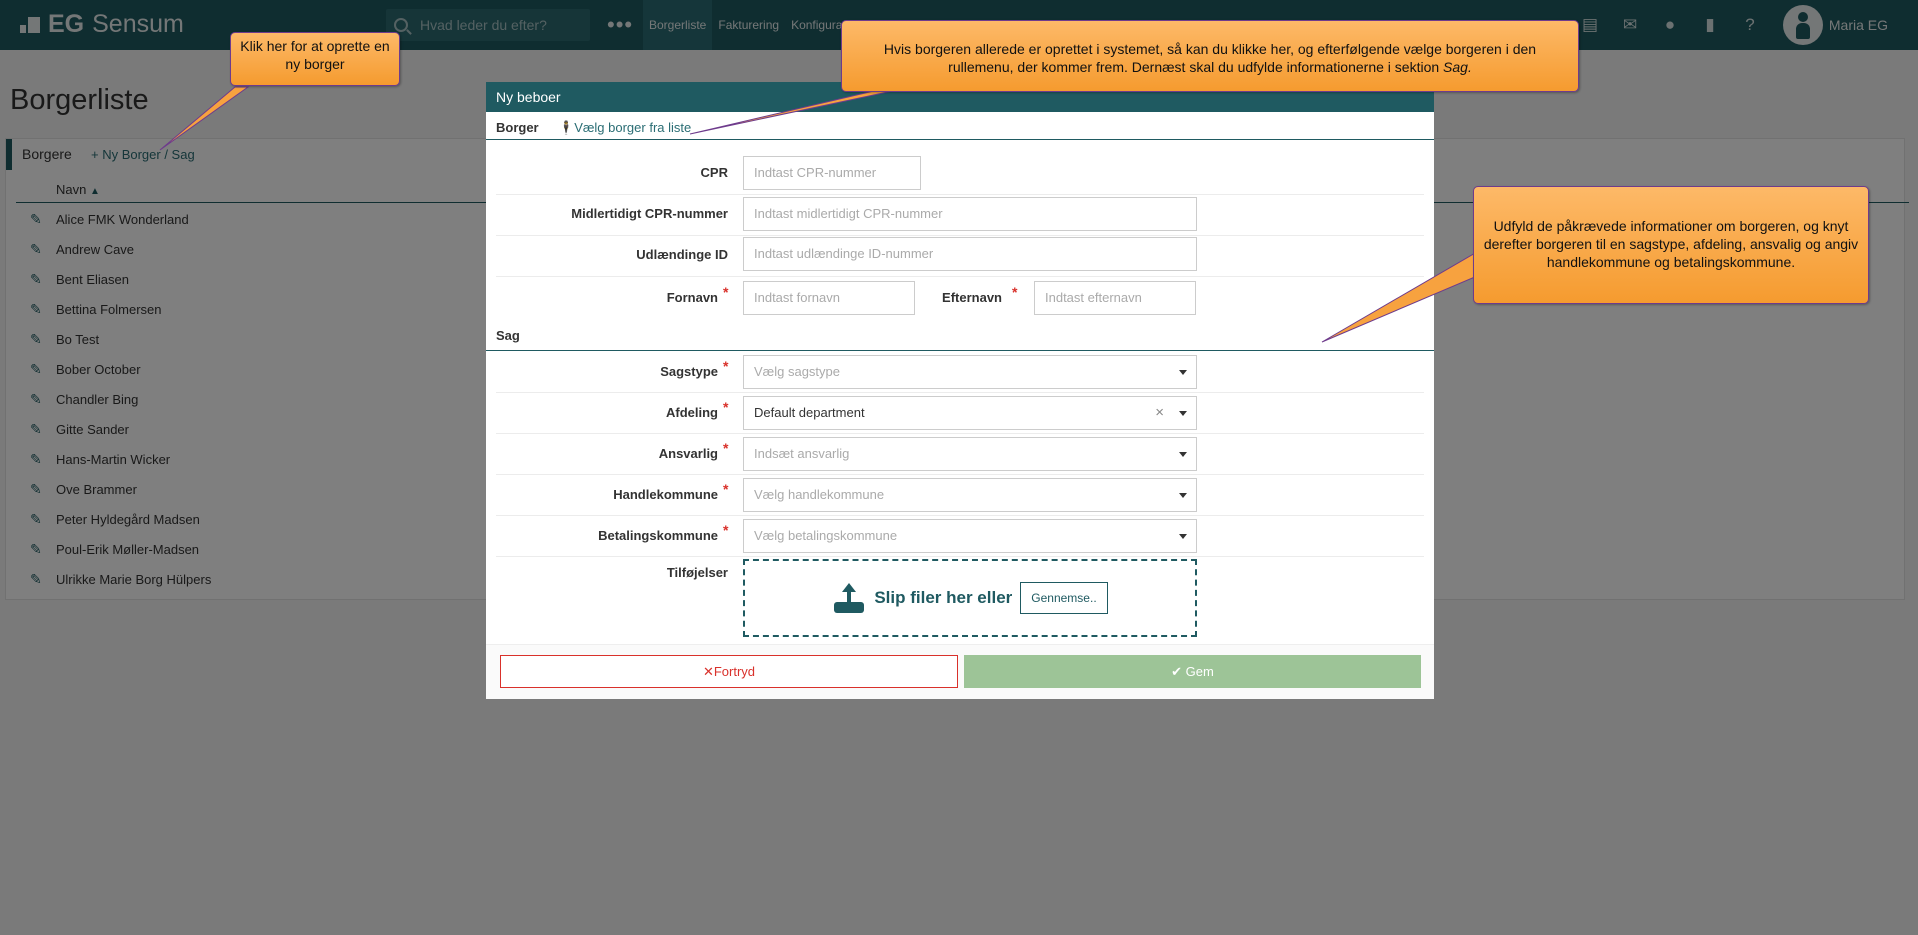 The height and width of the screenshot is (935, 1918). Describe the element at coordinates (970, 536) in the screenshot. I see `pay-municipality-select: Vælg betalingskommune` at that location.